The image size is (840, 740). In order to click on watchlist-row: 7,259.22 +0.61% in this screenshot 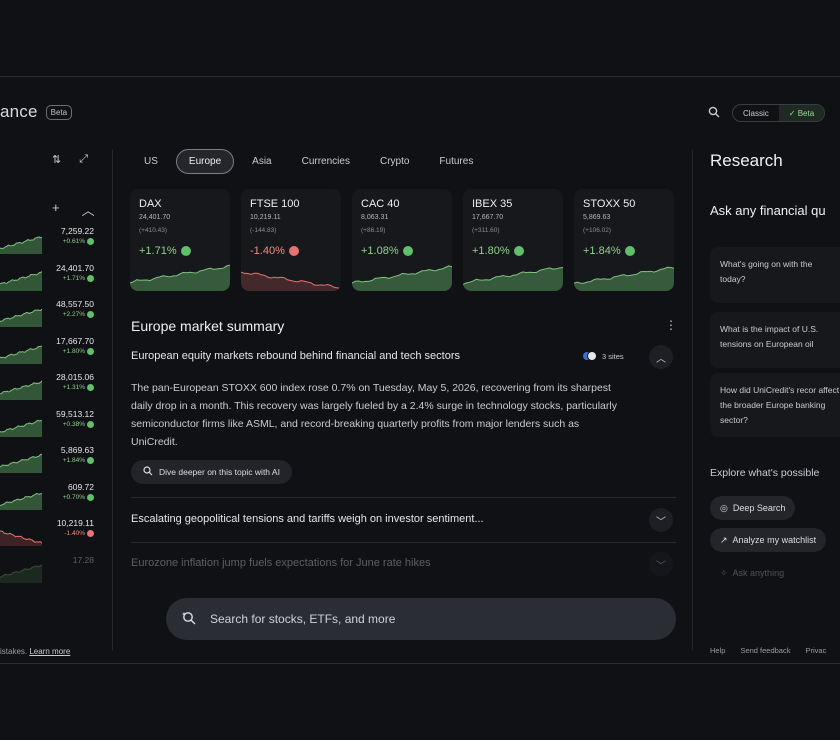, I will do `click(48, 241)`.